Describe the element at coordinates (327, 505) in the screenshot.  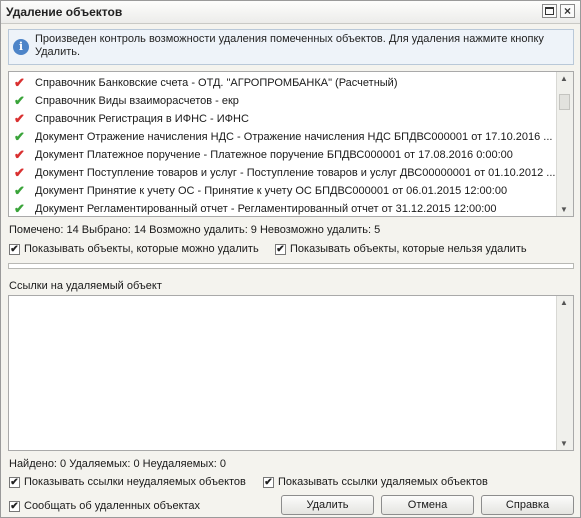
I see `delete-button: Удалить` at that location.